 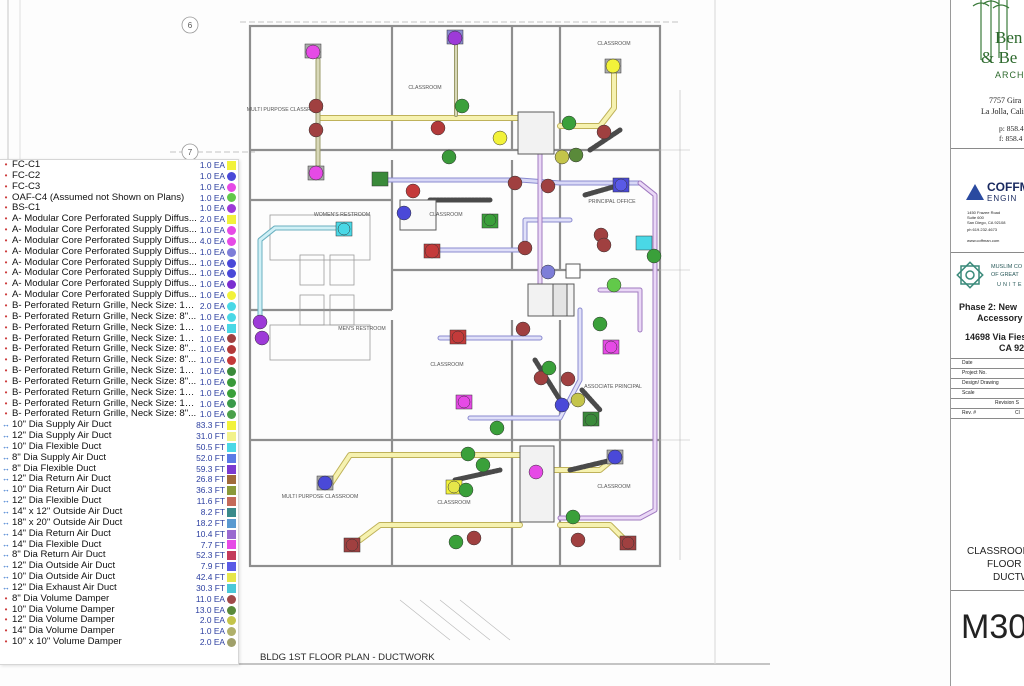 What do you see at coordinates (119, 501) in the screenshot?
I see `legend-row: ↔ 12" Dia Flexible Duct 11.6 FT` at bounding box center [119, 501].